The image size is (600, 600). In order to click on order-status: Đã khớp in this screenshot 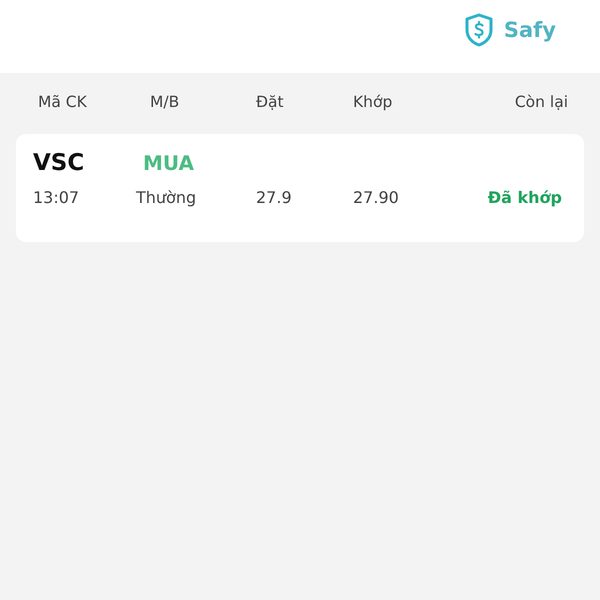, I will do `click(525, 197)`.